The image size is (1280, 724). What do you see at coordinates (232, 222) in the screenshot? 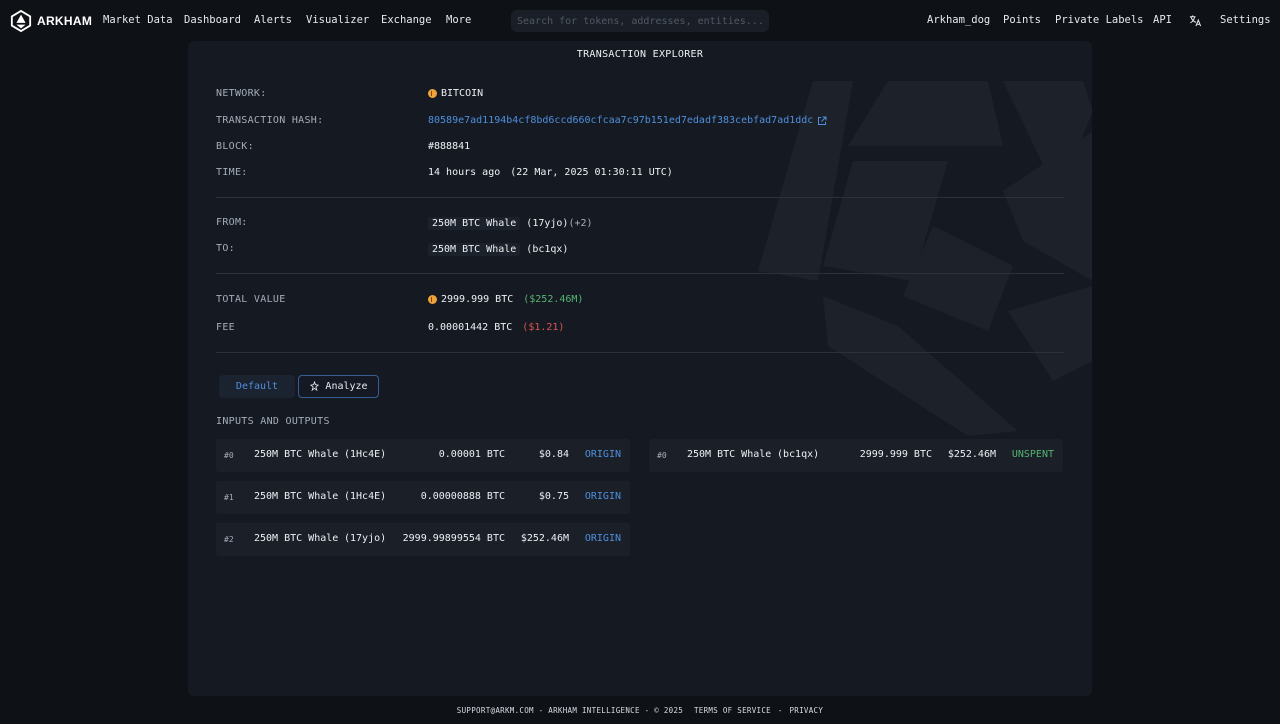
I see `from-label: FROM:` at bounding box center [232, 222].